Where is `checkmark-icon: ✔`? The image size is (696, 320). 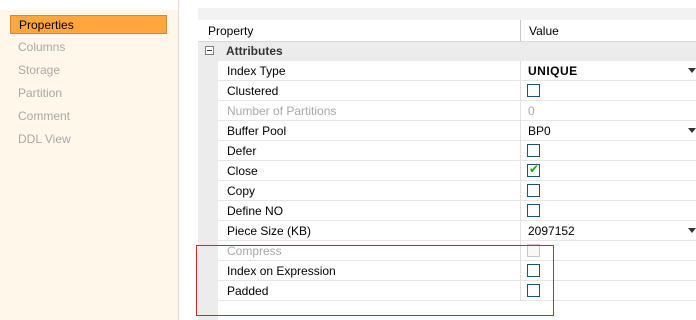
checkmark-icon: ✔ is located at coordinates (534, 169).